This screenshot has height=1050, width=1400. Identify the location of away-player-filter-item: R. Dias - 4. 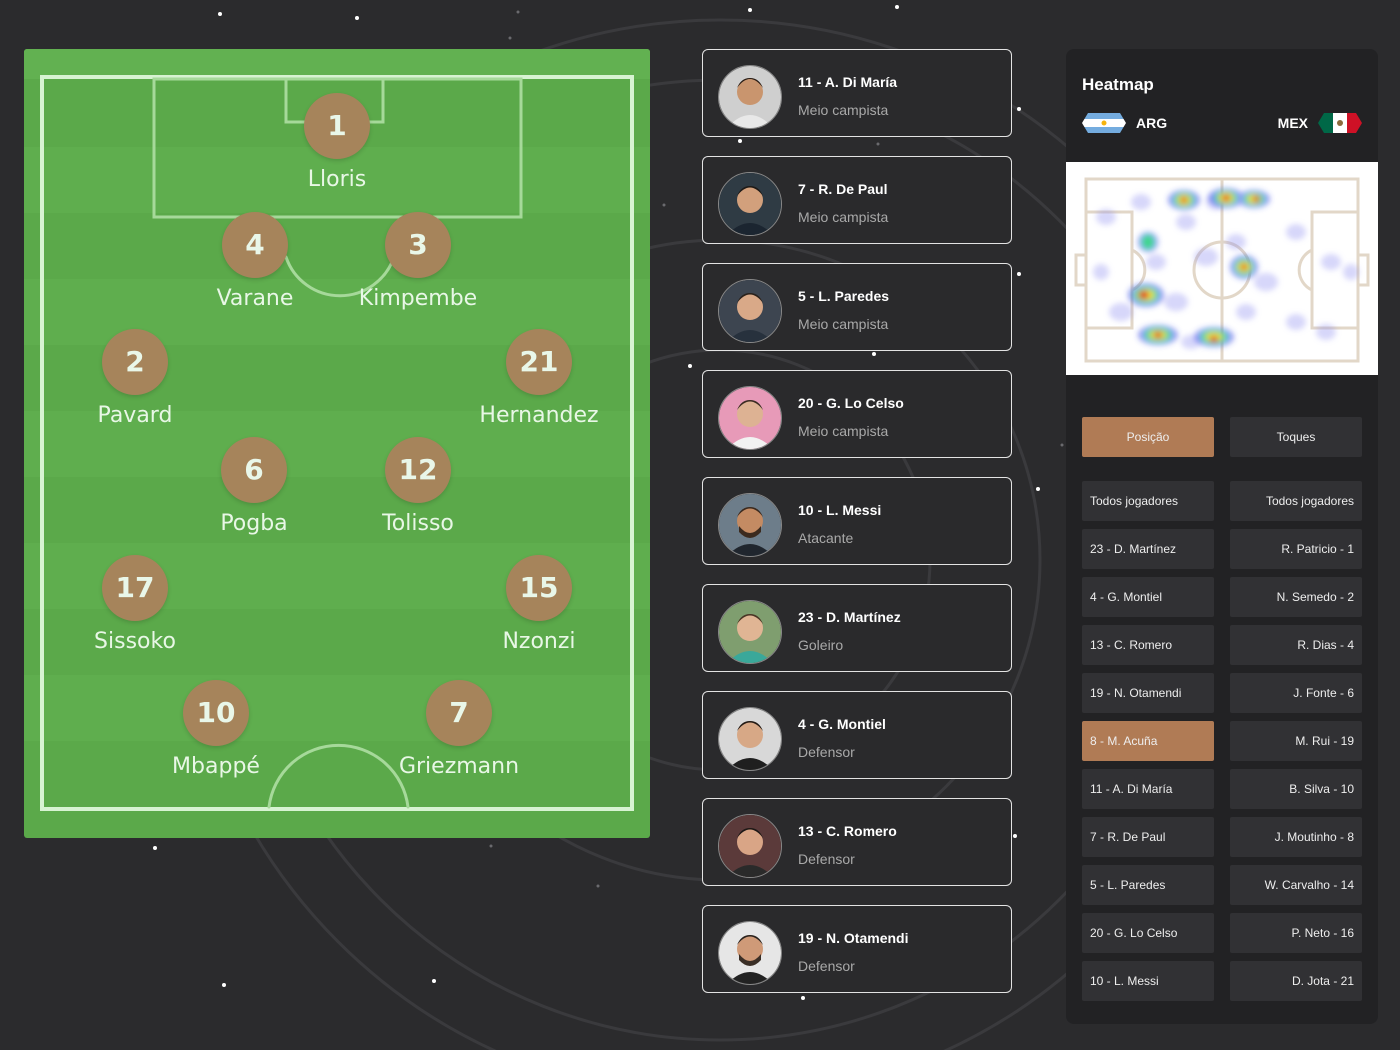
(1296, 645).